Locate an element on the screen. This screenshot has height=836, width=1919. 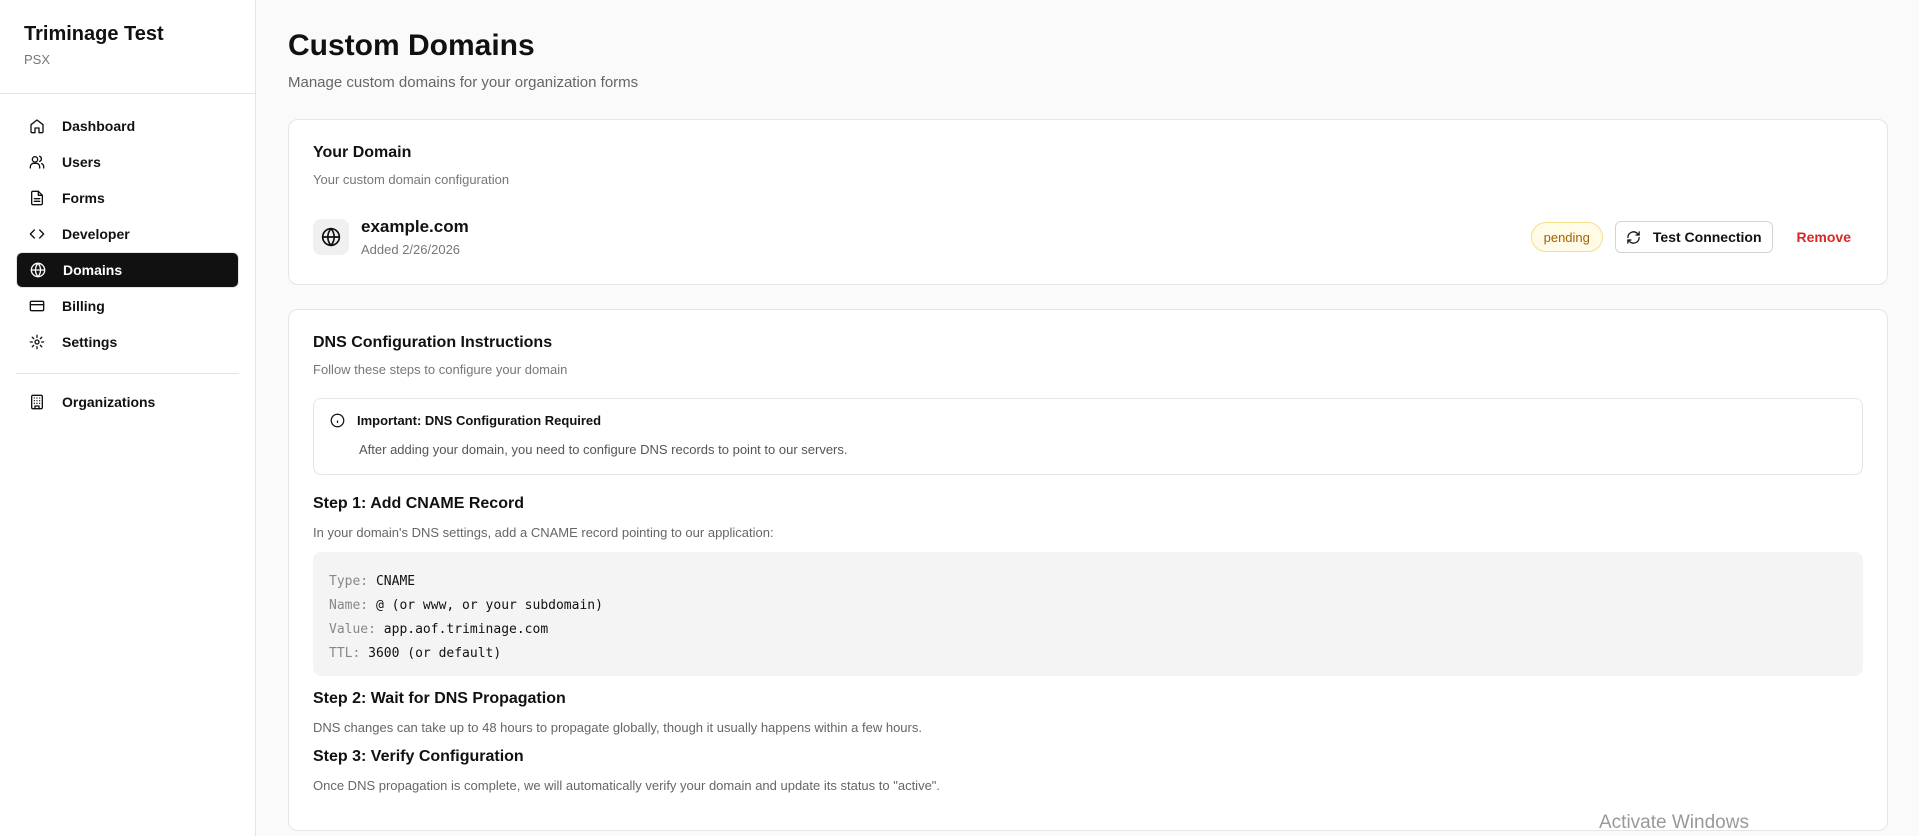
org-header: Triminage Test PSX is located at coordinates (127, 47).